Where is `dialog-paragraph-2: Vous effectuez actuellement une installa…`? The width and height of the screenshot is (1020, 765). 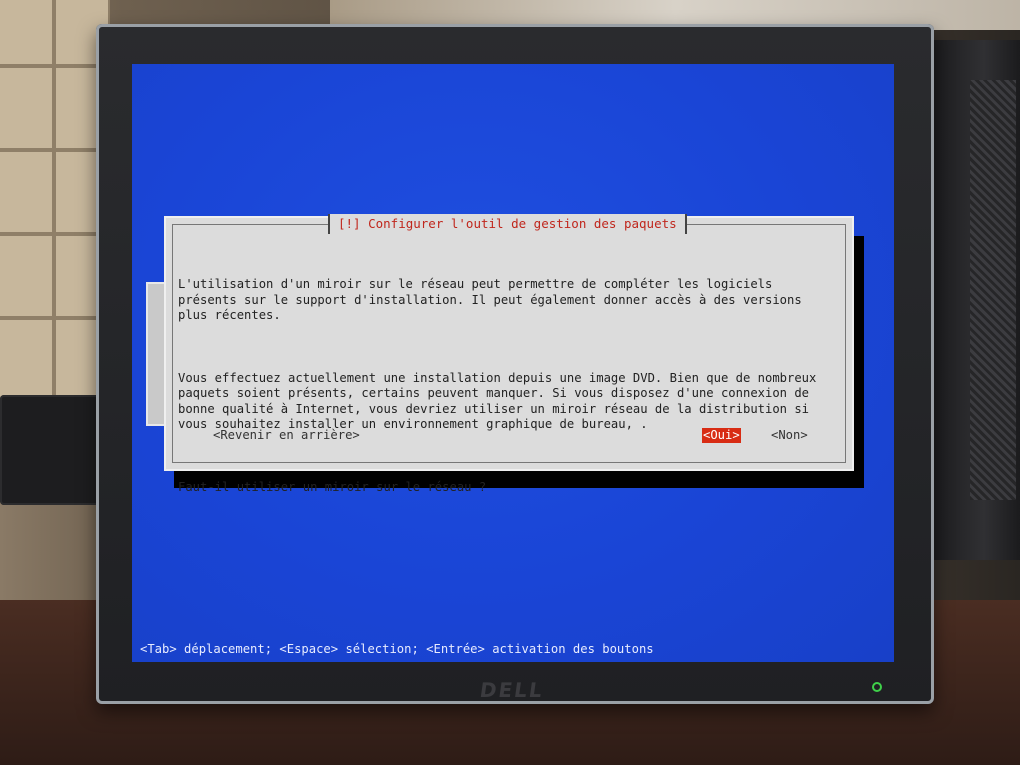
dialog-paragraph-2: Vous effectuez actuellement une installa… is located at coordinates (497, 401).